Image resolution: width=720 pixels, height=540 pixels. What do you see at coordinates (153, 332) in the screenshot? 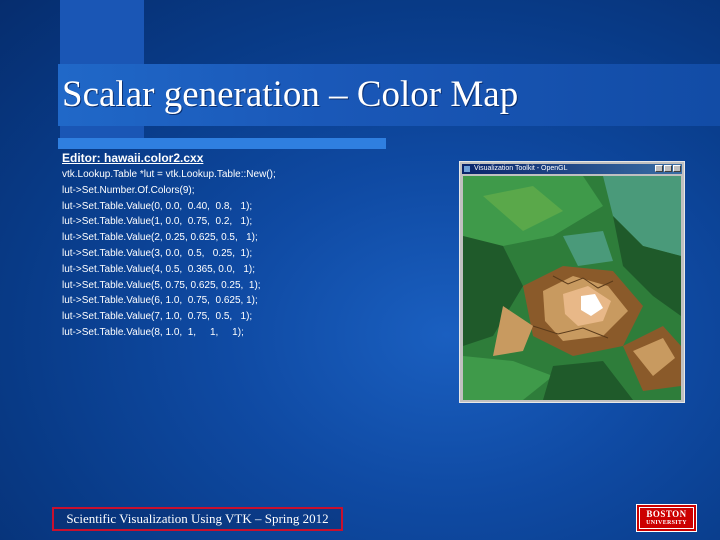
I see `code-line: lut->Set.Table.Value(8, 1.0, 1, 1, 1);` at bounding box center [153, 332].